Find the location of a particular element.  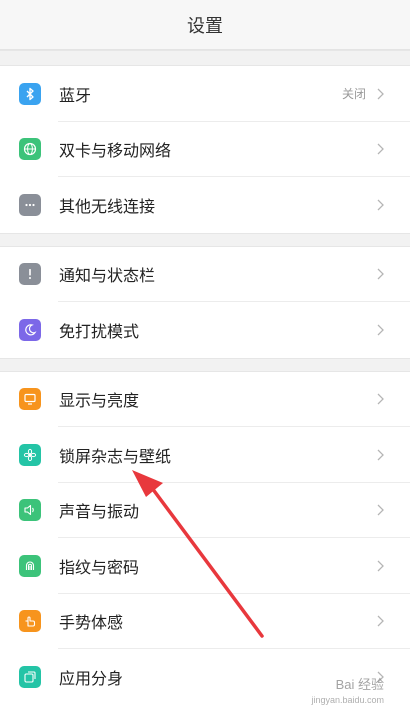

settings-item-notifications: 通知与状态栏 is located at coordinates (205, 274).